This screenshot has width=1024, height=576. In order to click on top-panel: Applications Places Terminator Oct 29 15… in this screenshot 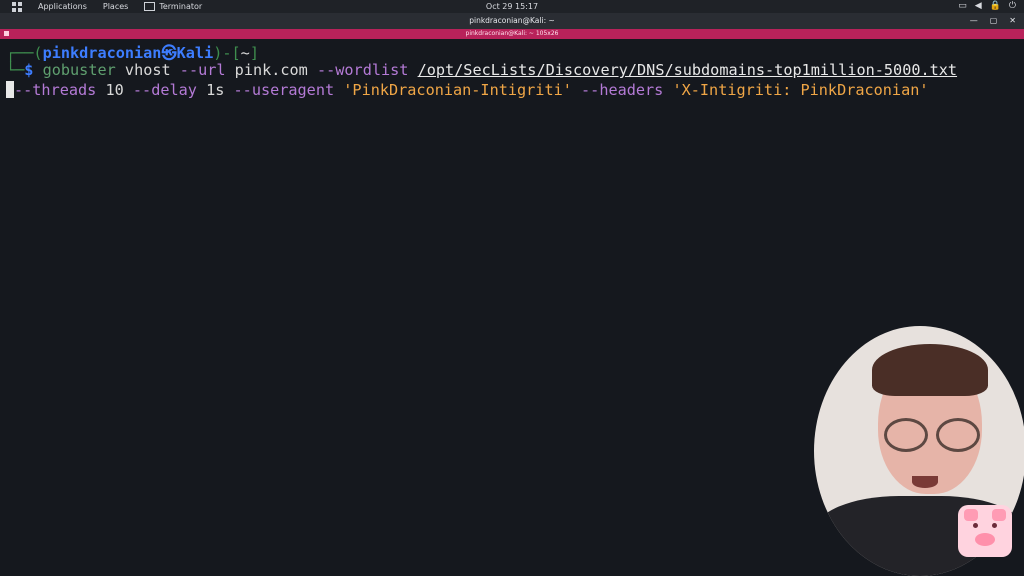, I will do `click(512, 6)`.